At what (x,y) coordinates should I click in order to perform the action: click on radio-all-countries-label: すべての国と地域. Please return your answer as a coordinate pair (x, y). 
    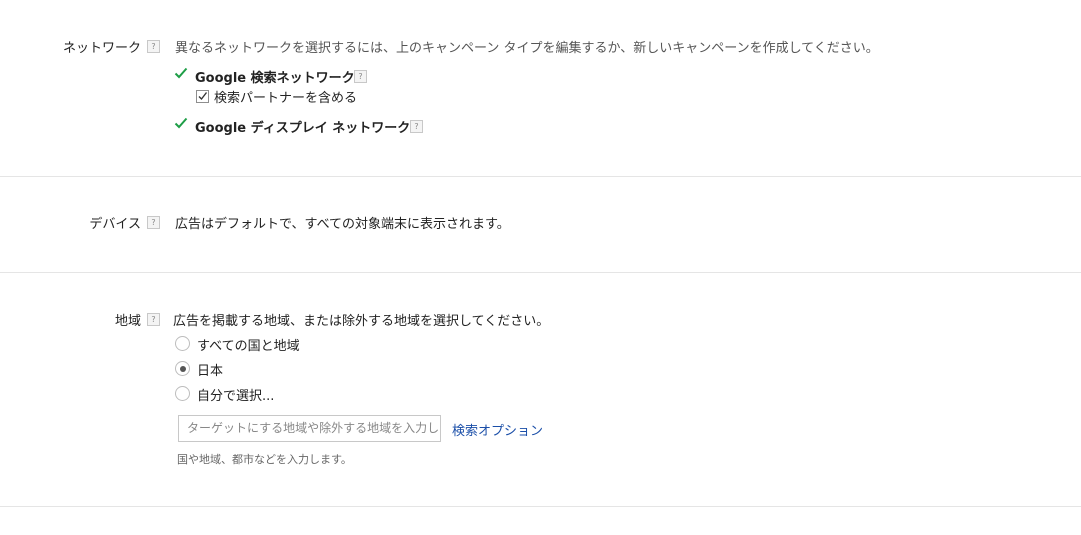
    Looking at the image, I should click on (248, 344).